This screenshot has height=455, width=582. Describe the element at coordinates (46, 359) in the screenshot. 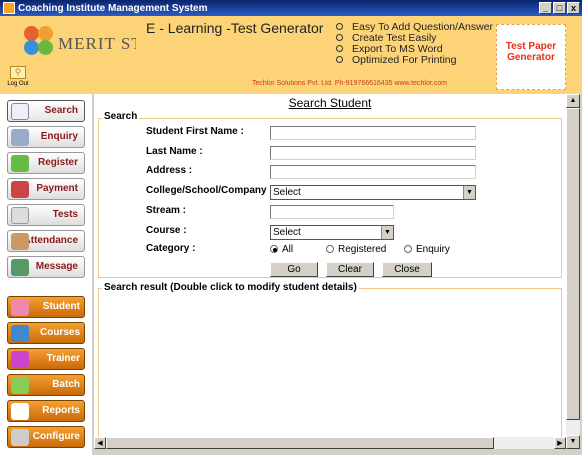

I see `sidebar-item-trainer: Trainer` at that location.